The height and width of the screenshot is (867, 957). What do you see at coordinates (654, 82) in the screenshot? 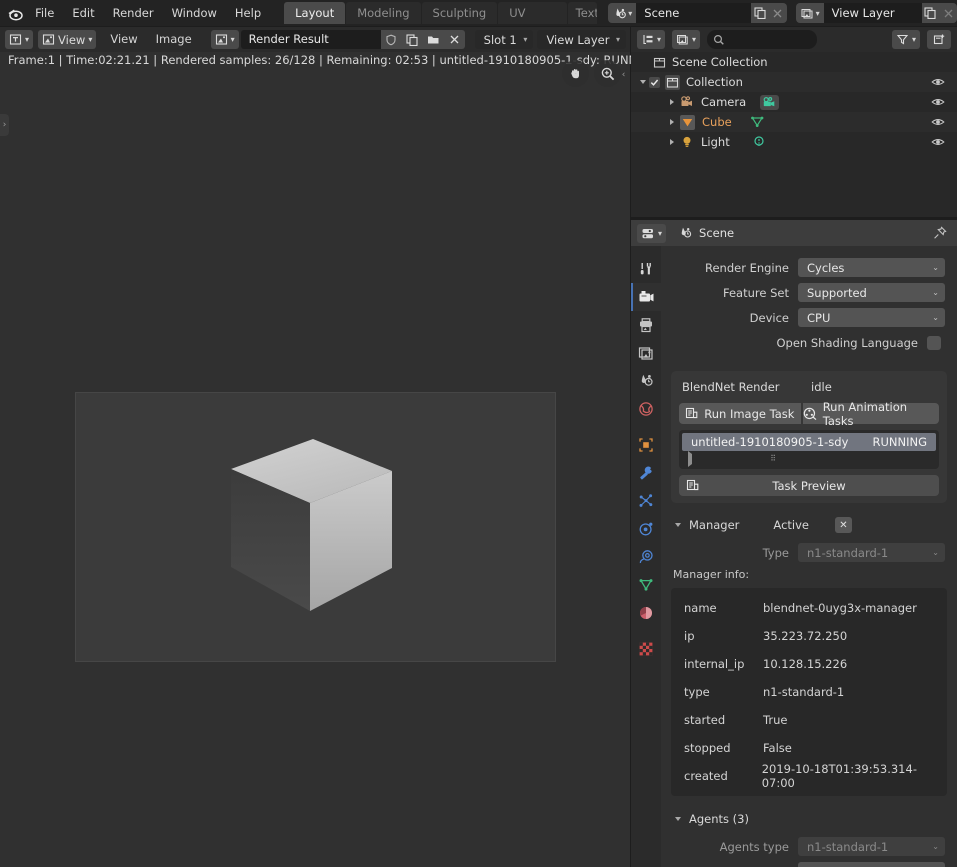
I see `collection-enable-checkbox` at bounding box center [654, 82].